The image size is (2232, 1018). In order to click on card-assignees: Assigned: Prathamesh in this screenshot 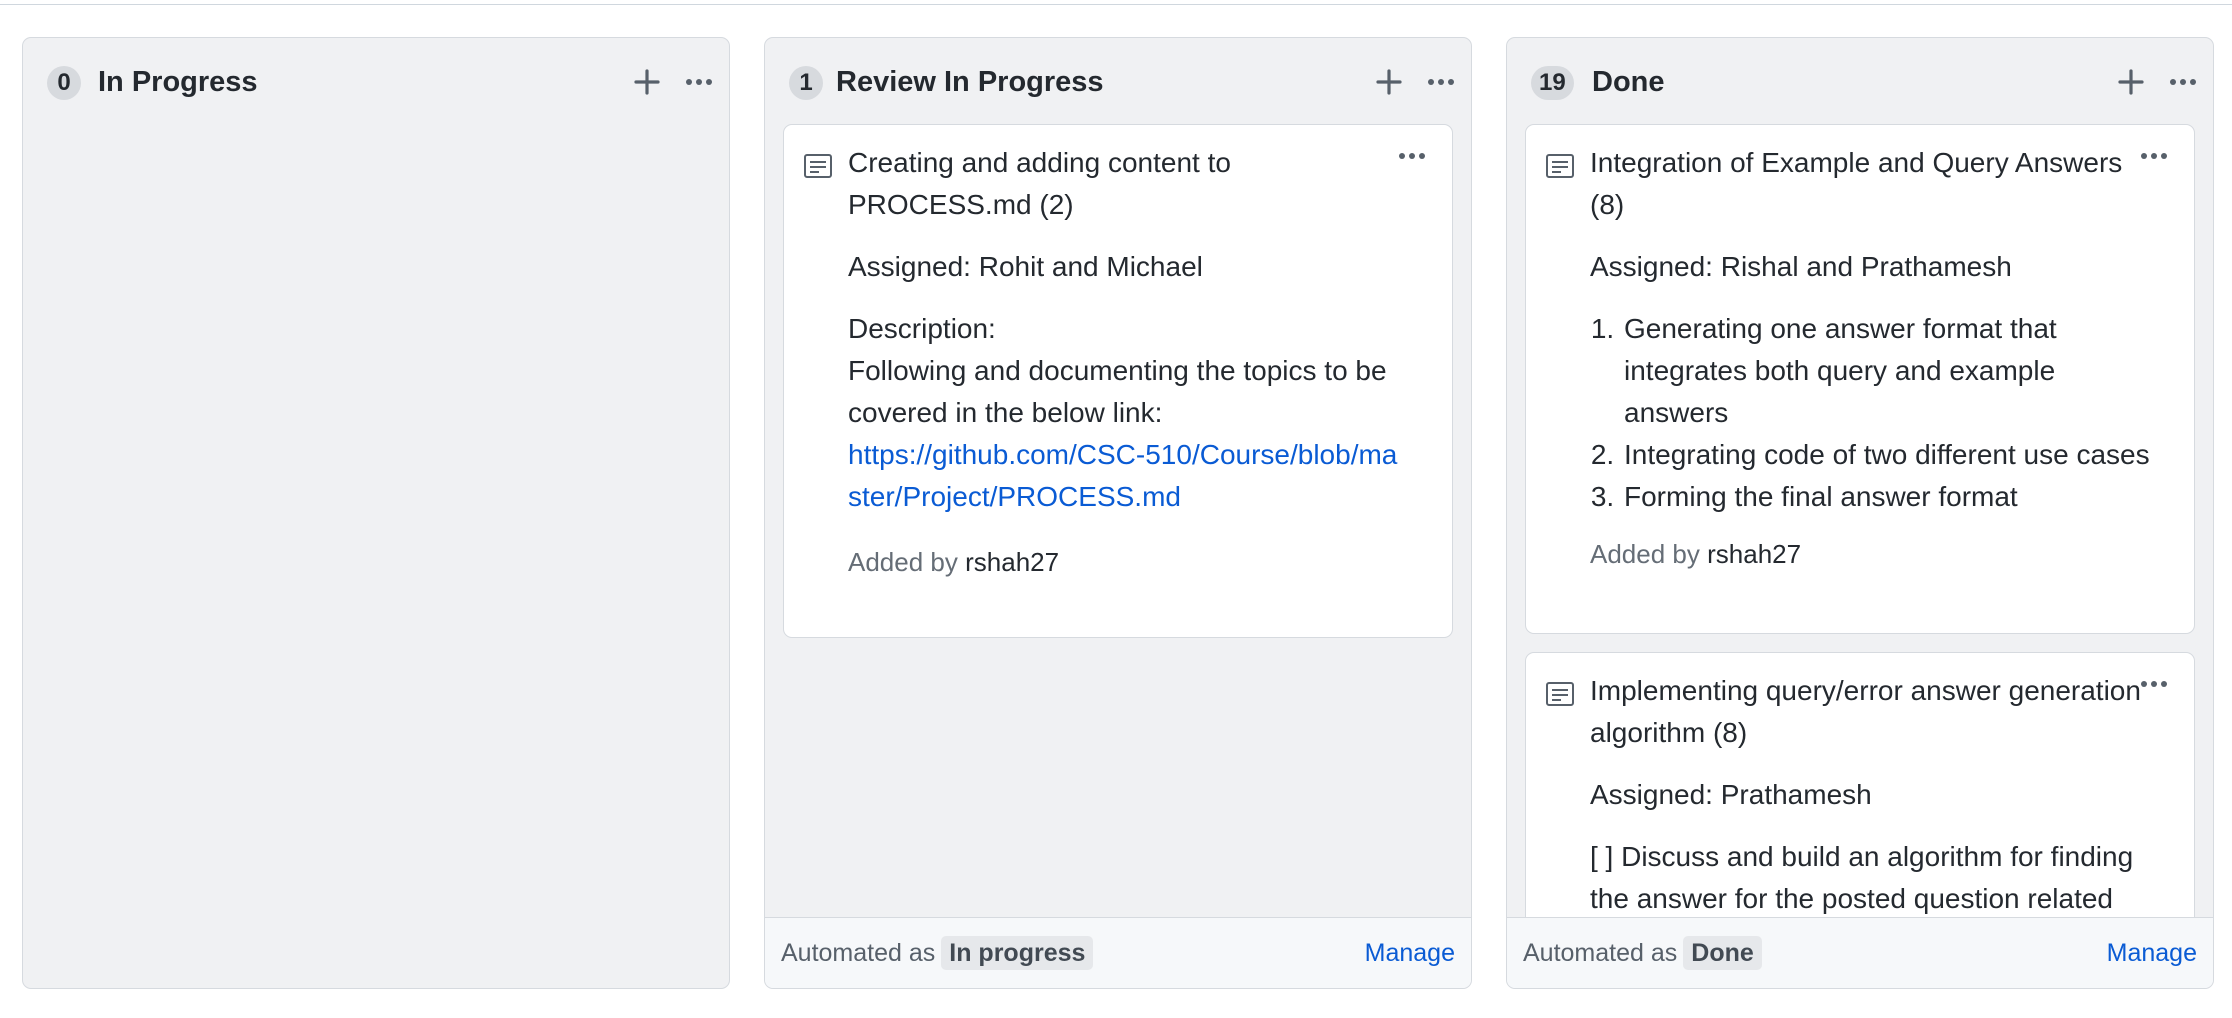, I will do `click(1731, 794)`.